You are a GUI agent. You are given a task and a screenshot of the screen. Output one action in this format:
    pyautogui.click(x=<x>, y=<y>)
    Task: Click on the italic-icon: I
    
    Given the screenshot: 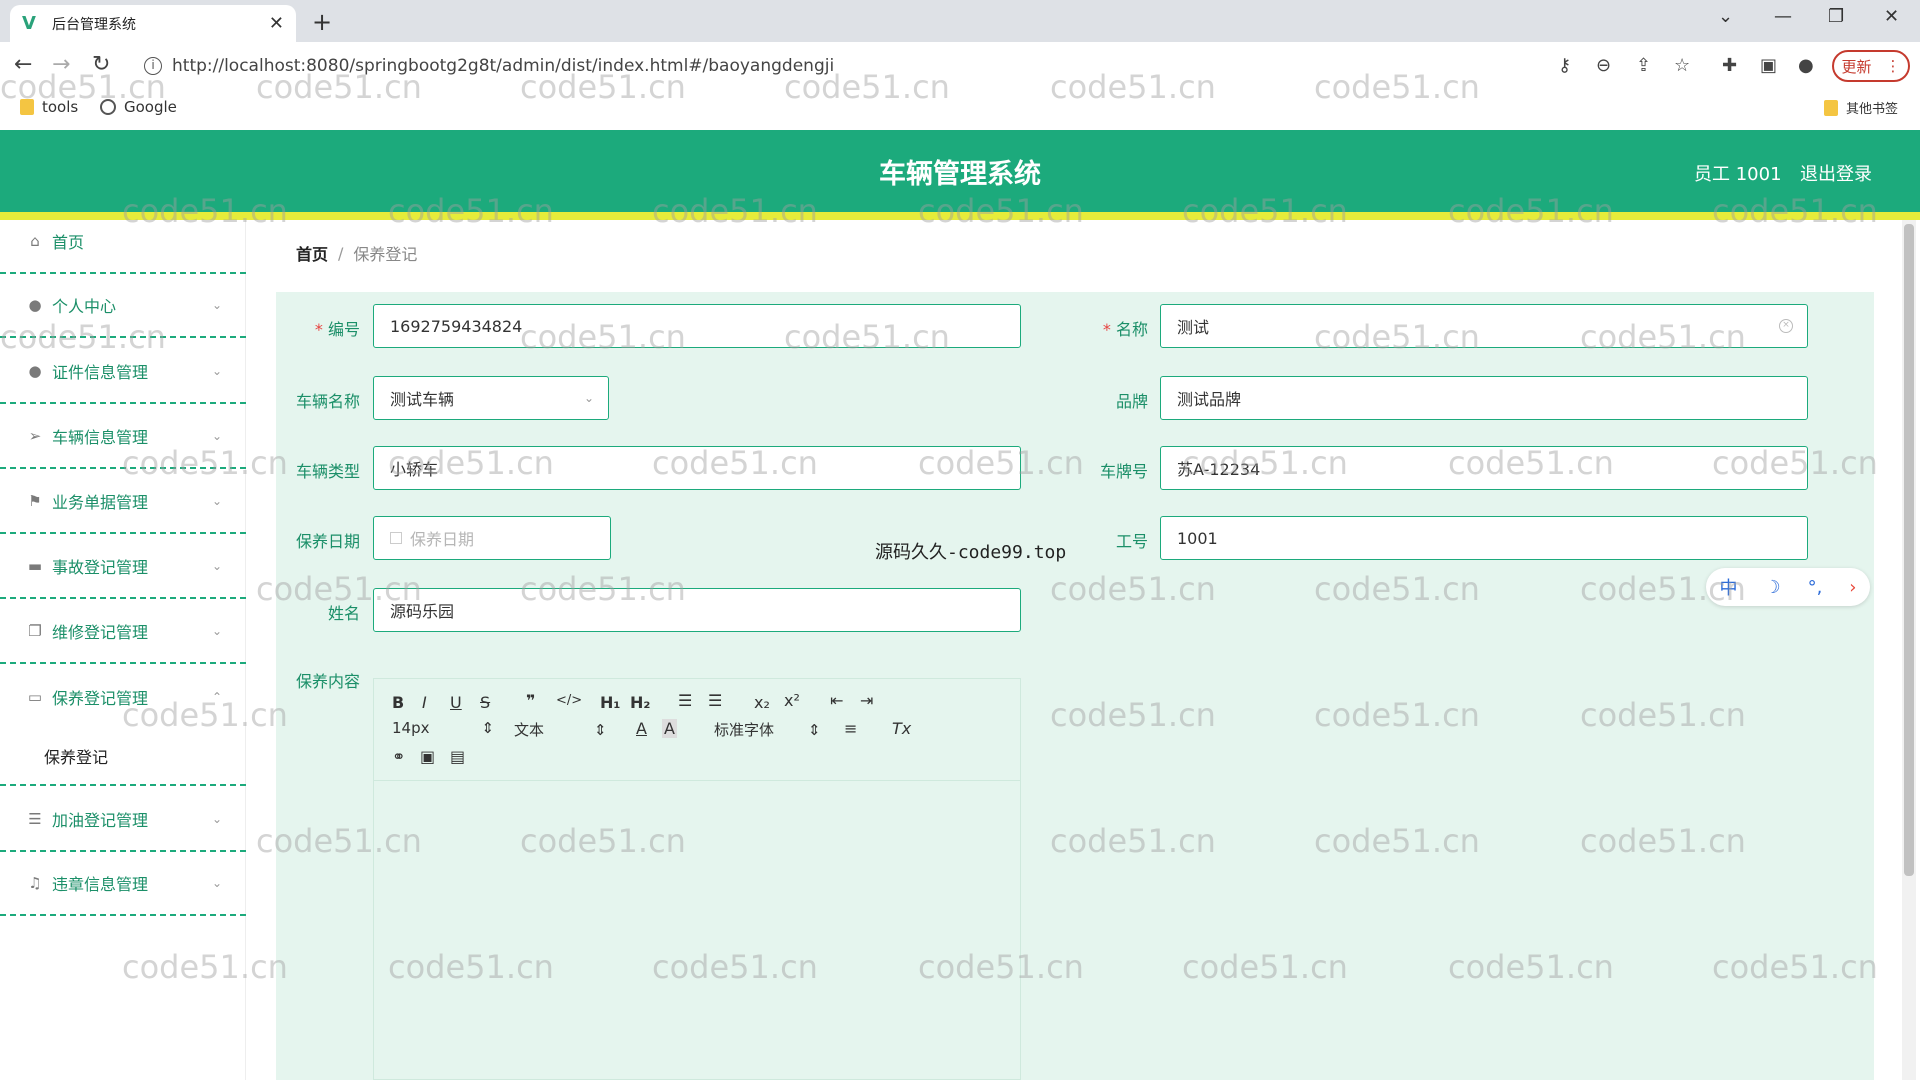 What is the action you would take?
    pyautogui.click(x=424, y=702)
    